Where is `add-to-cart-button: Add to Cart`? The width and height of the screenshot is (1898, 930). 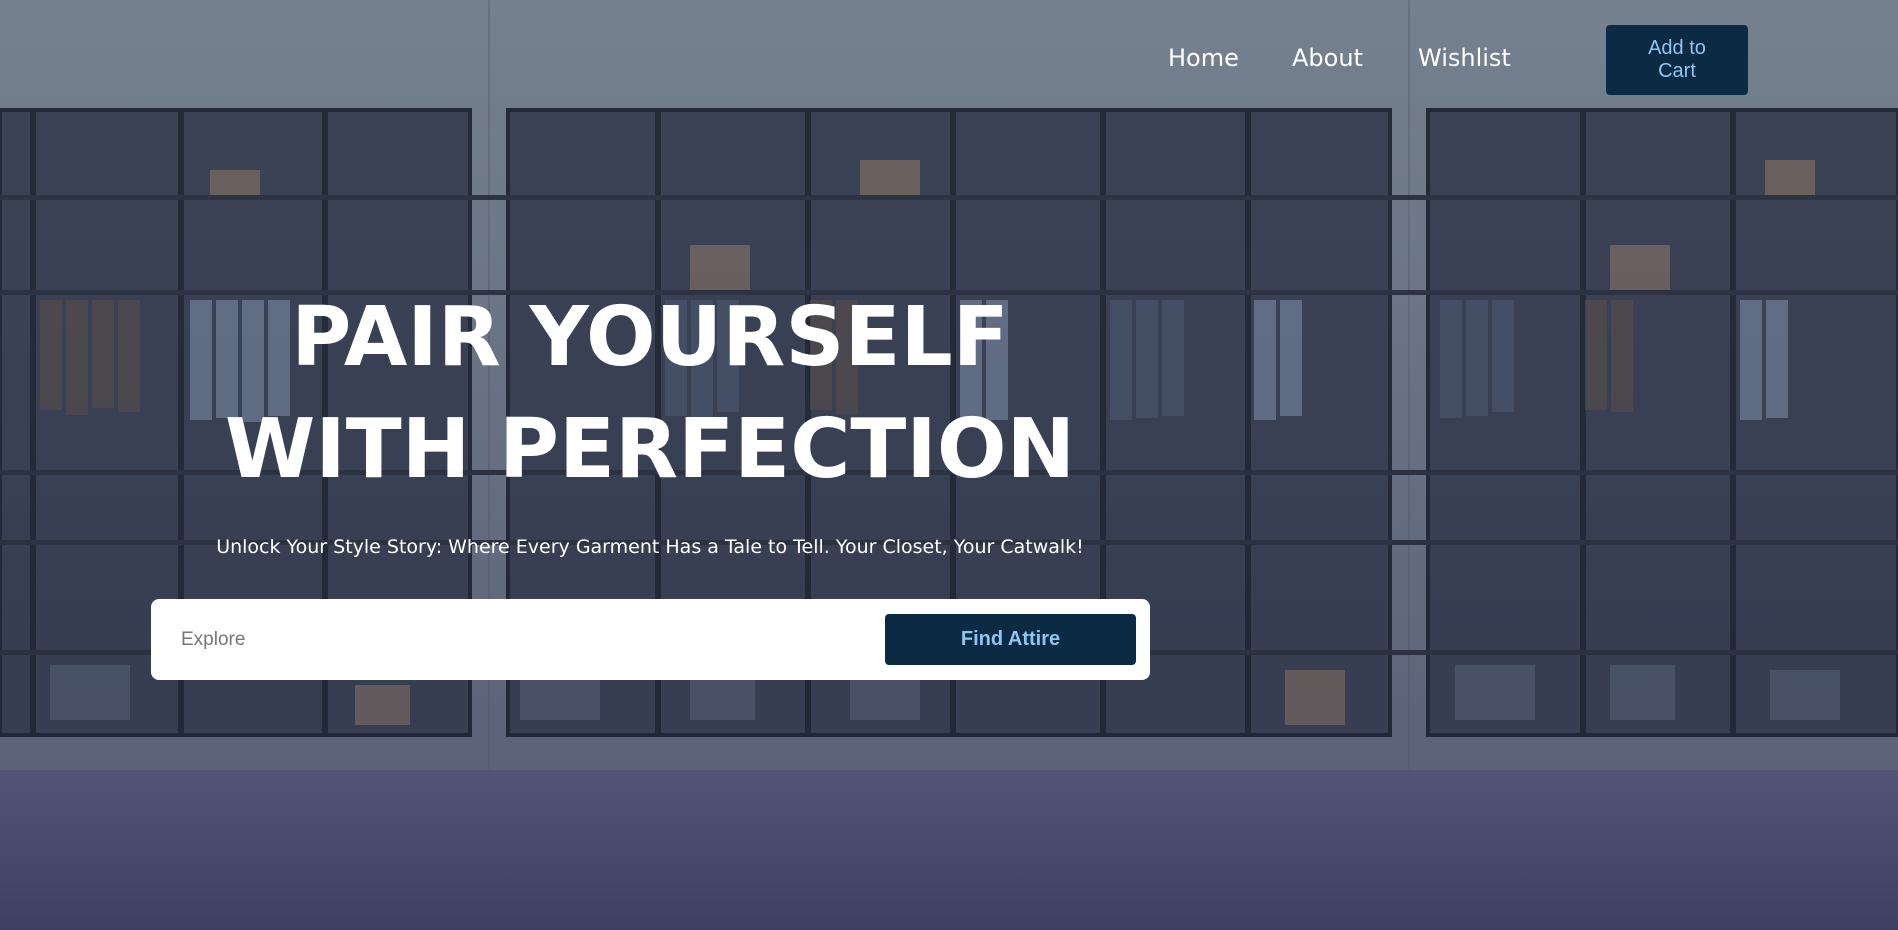
add-to-cart-button: Add to Cart is located at coordinates (1677, 60).